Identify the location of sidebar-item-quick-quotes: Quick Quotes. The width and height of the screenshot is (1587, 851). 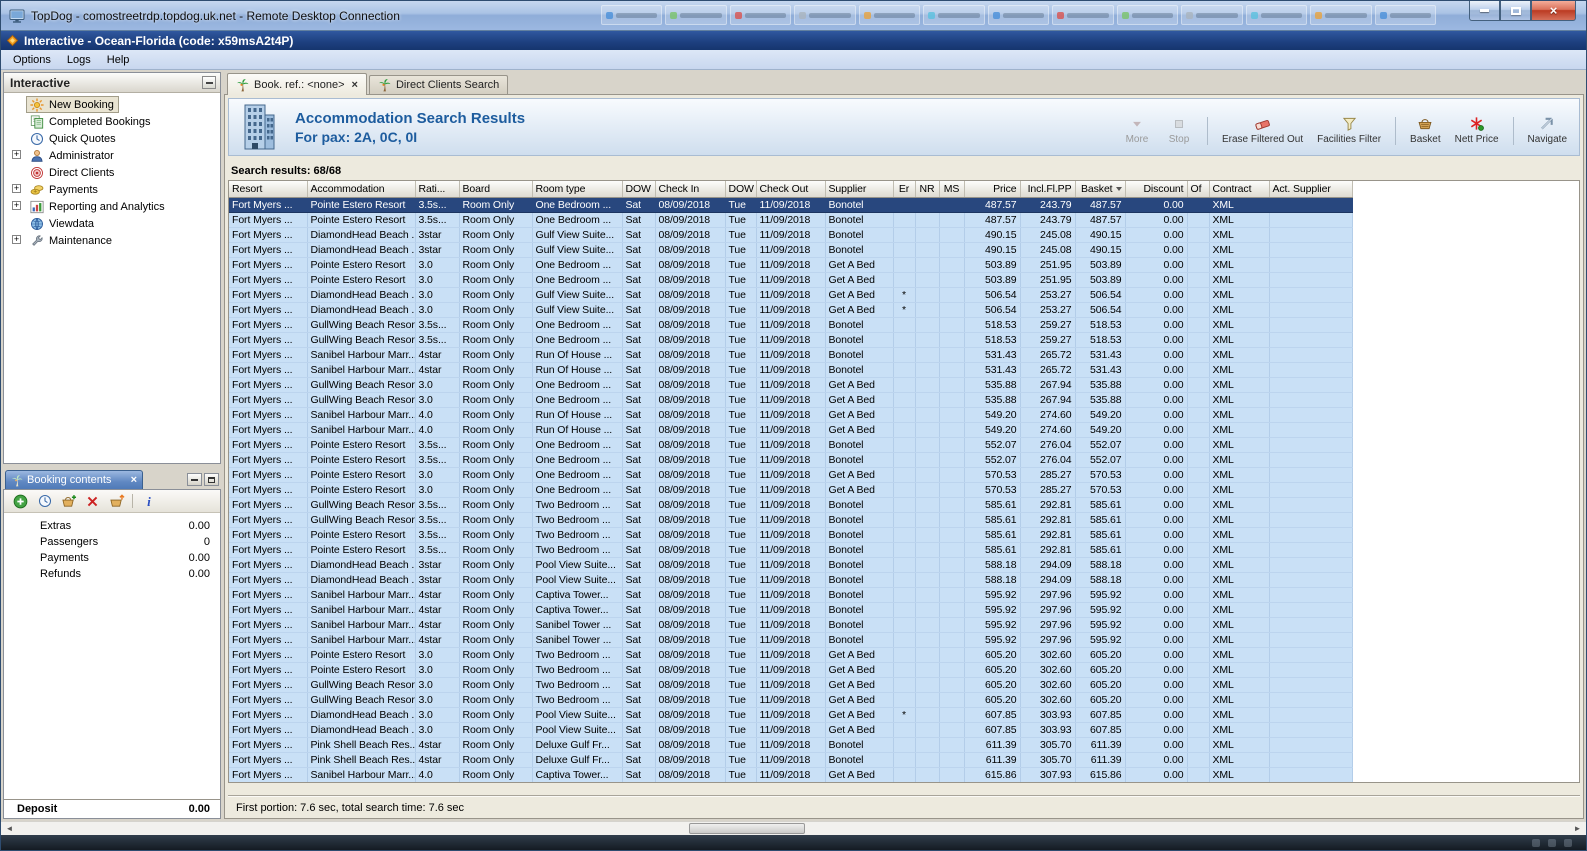
(112, 138).